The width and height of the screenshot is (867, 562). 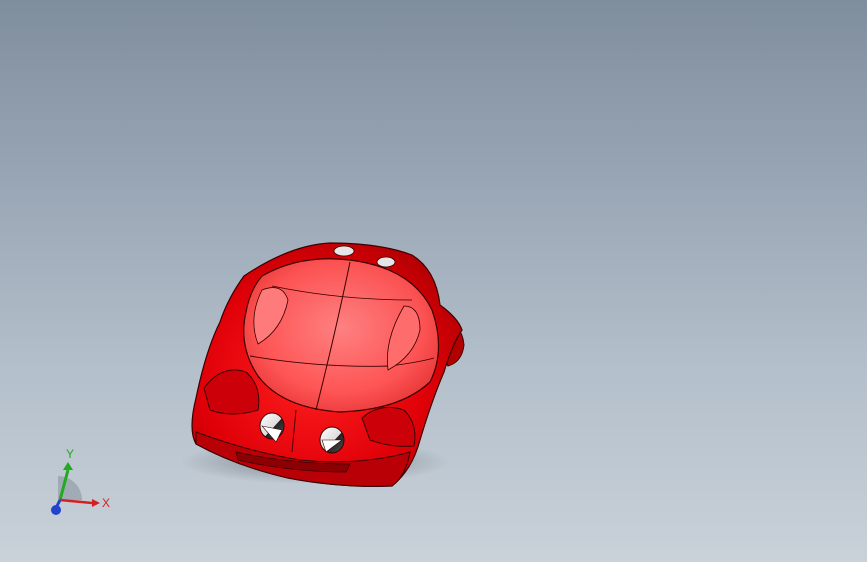 What do you see at coordinates (70, 454) in the screenshot?
I see `triad-y-label: Y` at bounding box center [70, 454].